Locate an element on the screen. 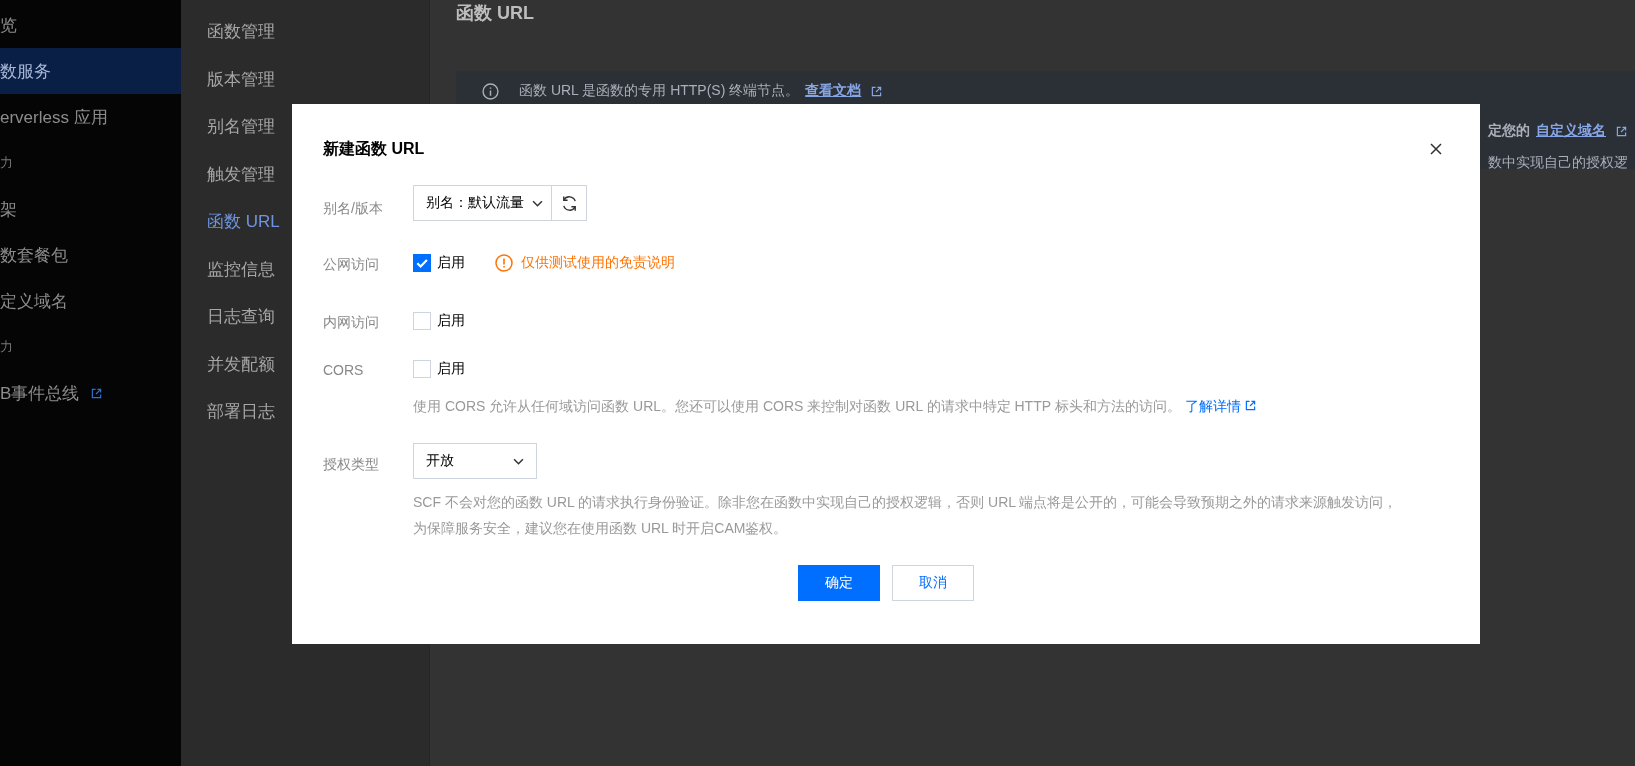 The height and width of the screenshot is (766, 1635). field-description: SCF 不会对您的函数 URL 的请求执行身份验证。除非您在函数中实现自己的授权逻辑，否则 URL 端点将是公开的，可能会导致预期之外的请求来源触发访问，为保障服务安全，建议您在使用函数 URL 时开启CAM鉴权。 is located at coordinates (906, 515).